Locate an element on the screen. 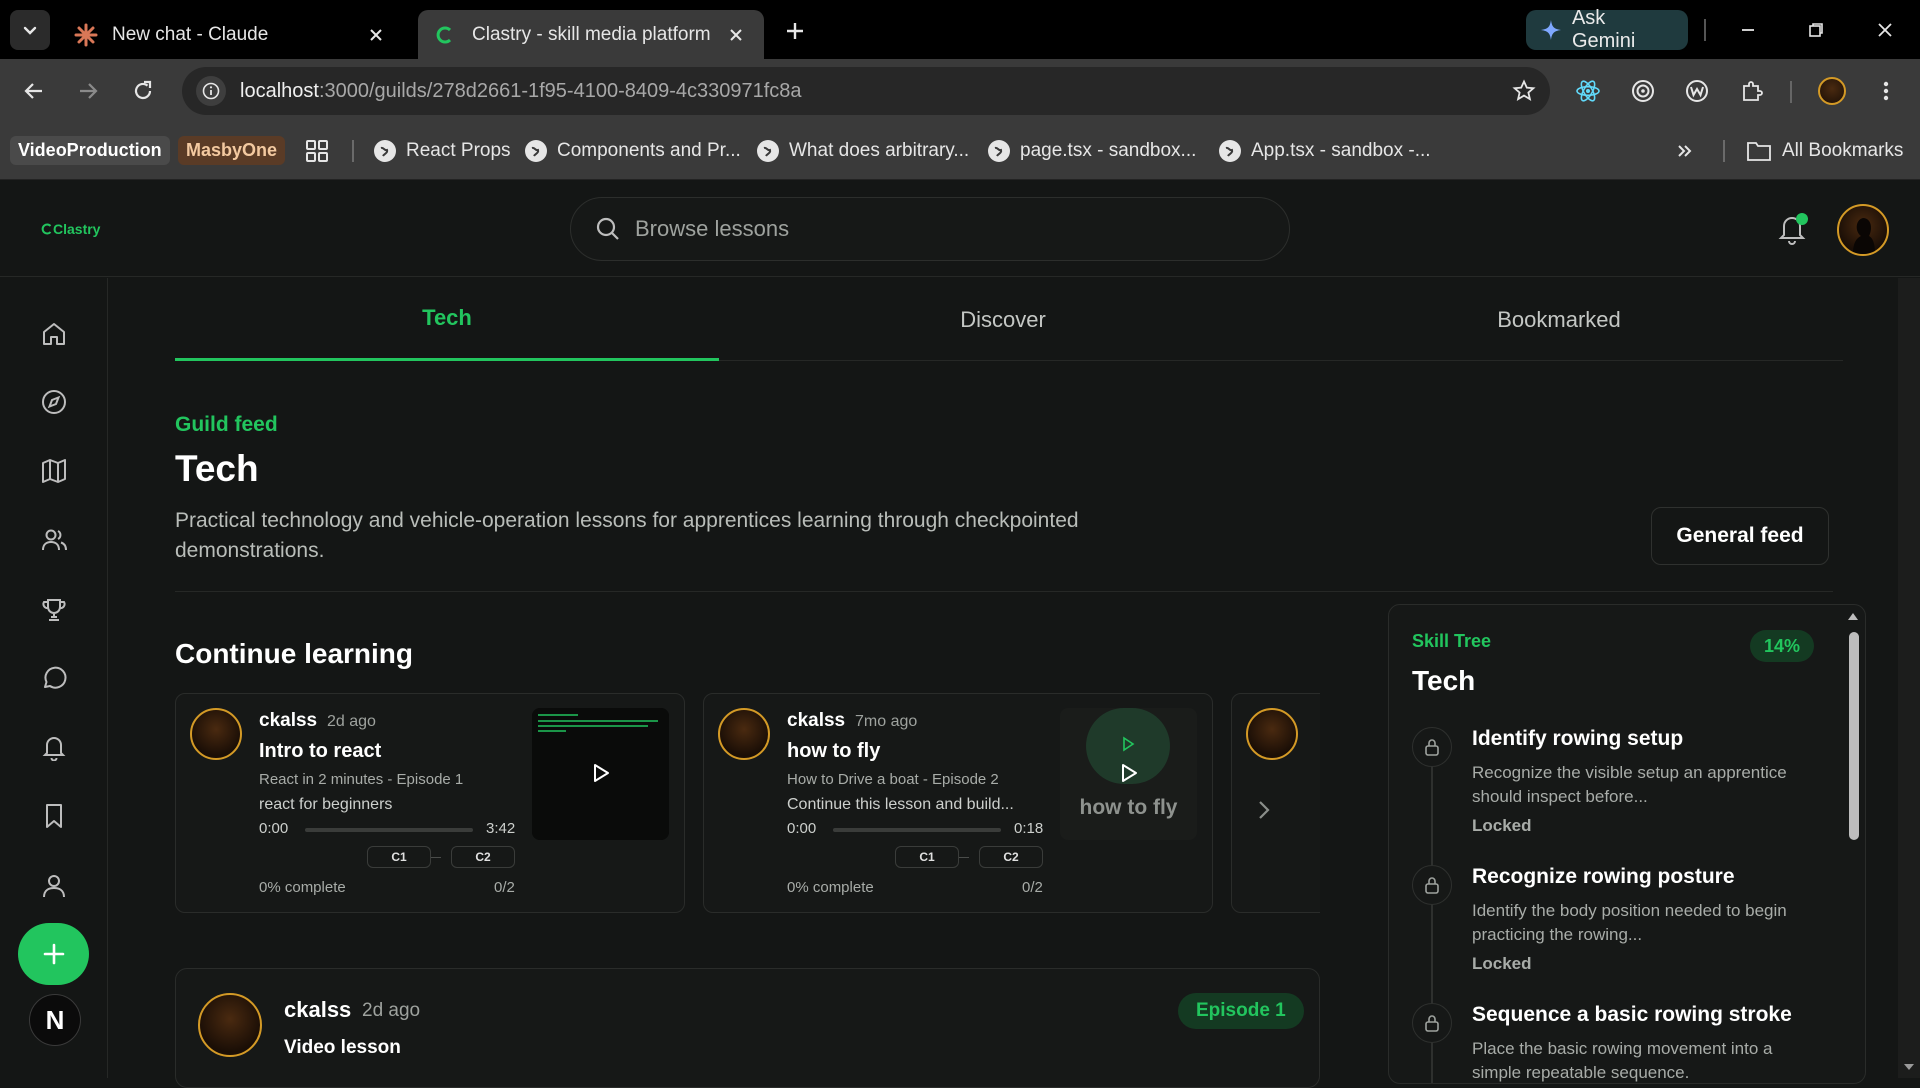 The width and height of the screenshot is (1920, 1088). bookmark-videoproduction: VideoProduction is located at coordinates (90, 150).